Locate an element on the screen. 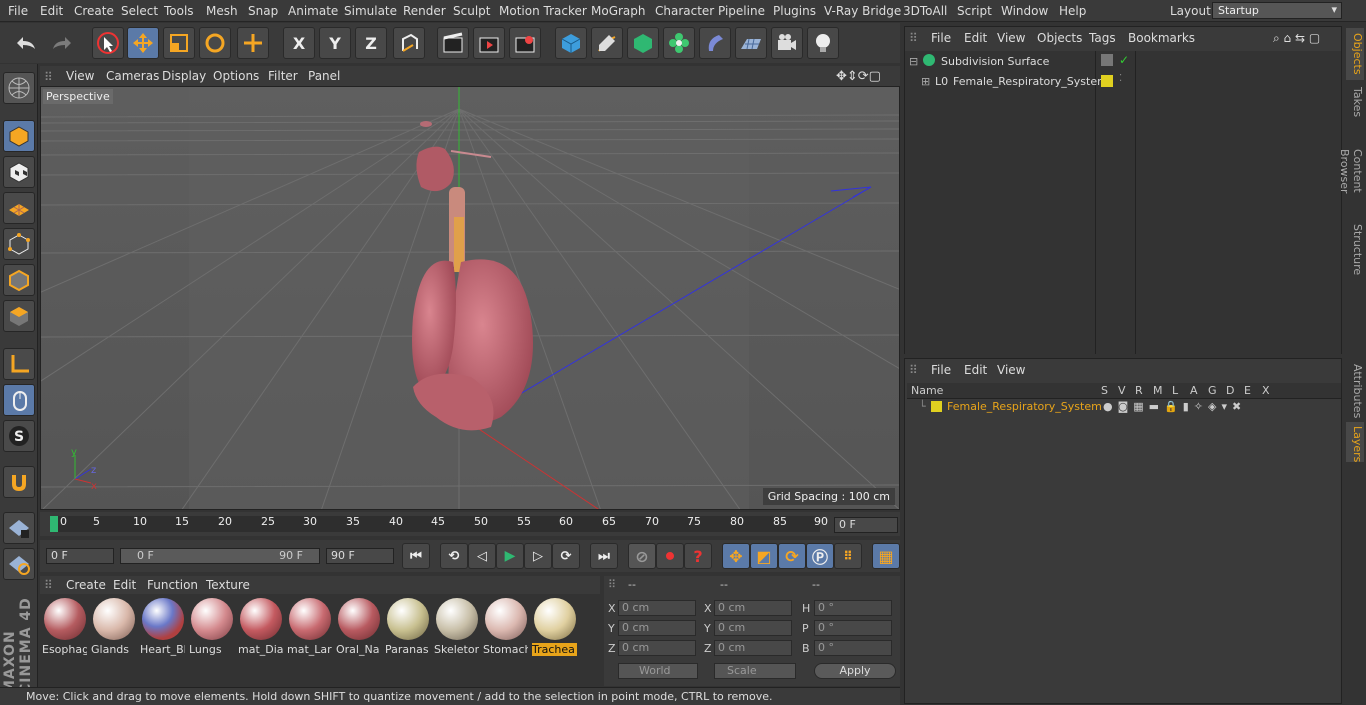 This screenshot has width=1366, height=705. tab-content-browser: Content Browser is located at coordinates (1351, 171).